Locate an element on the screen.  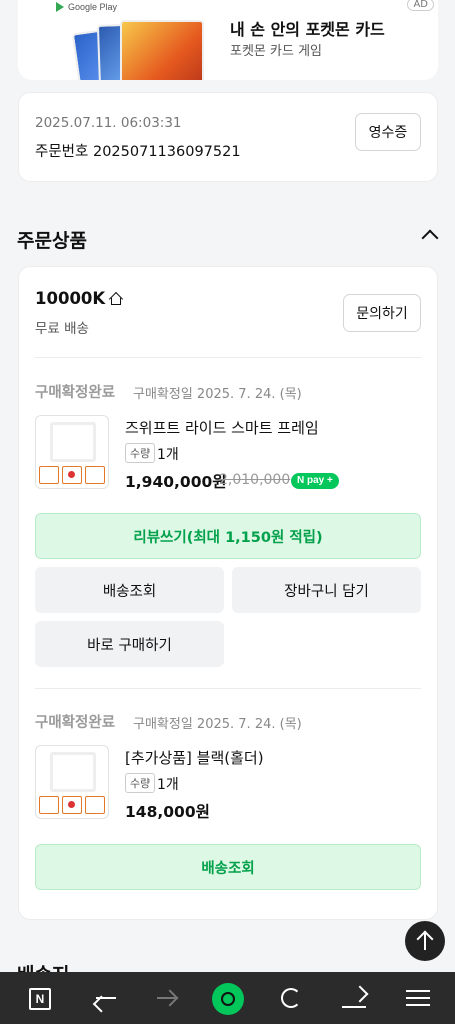
order-datetime: 2025.07.11. 06:03:31 is located at coordinates (108, 123).